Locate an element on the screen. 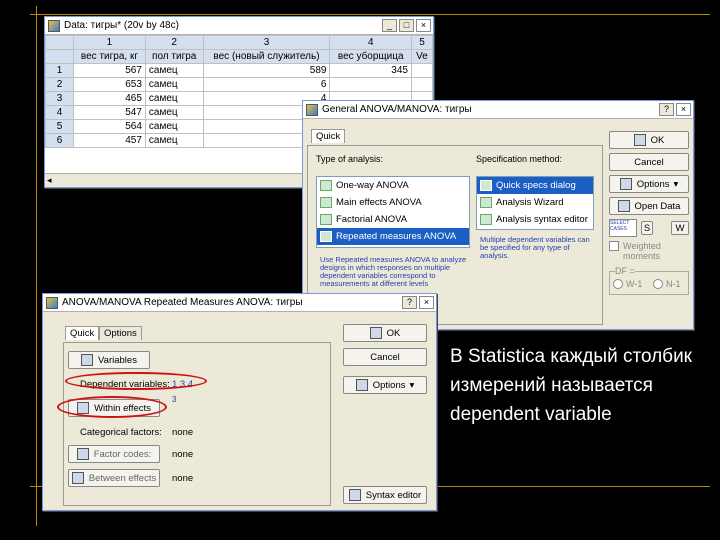 The height and width of the screenshot is (540, 720). factor-codes-icon is located at coordinates (82, 454).